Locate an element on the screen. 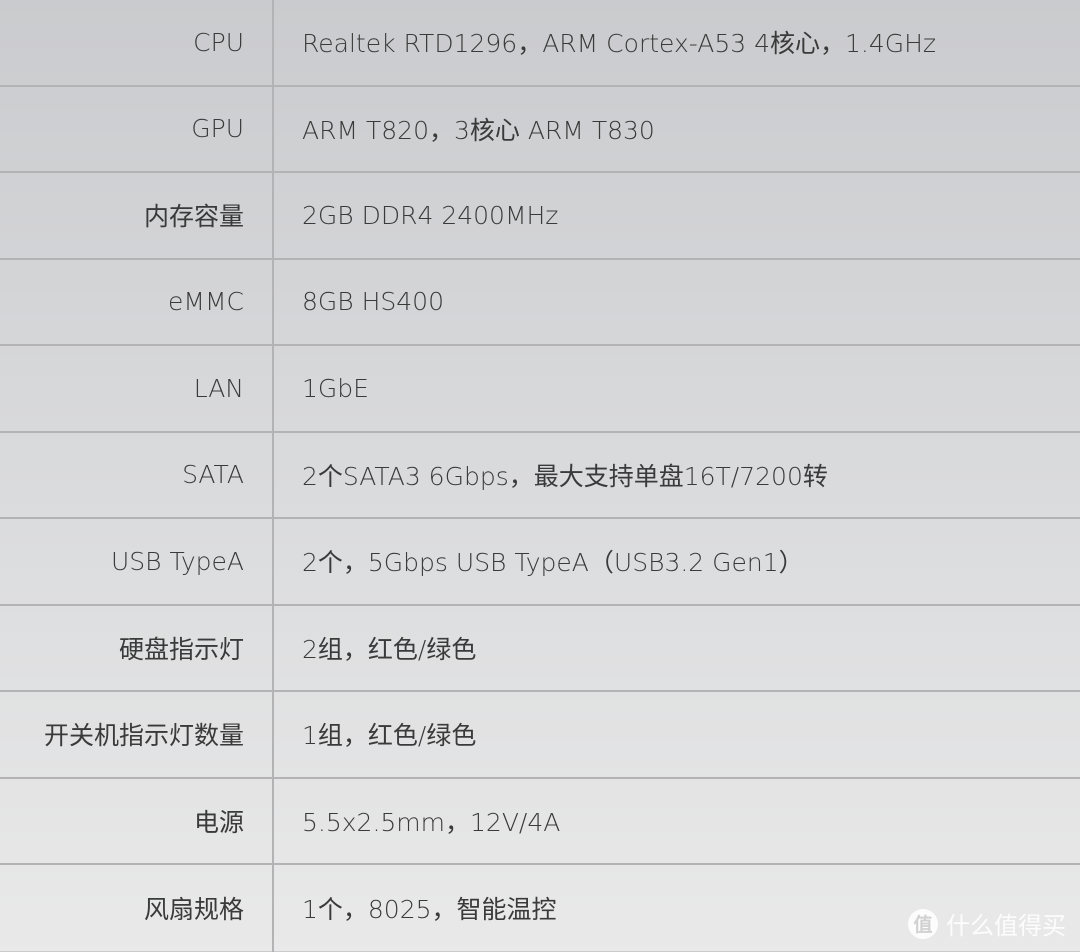 The width and height of the screenshot is (1080, 952). spec-value: ARM T820，3核心 ARM T830 is located at coordinates (478, 130).